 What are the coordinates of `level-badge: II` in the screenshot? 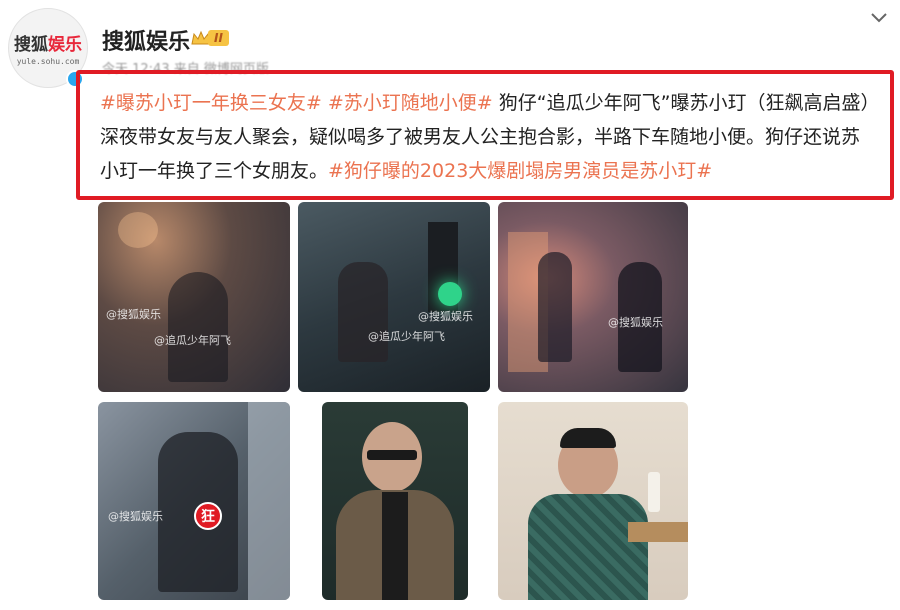 It's located at (209, 38).